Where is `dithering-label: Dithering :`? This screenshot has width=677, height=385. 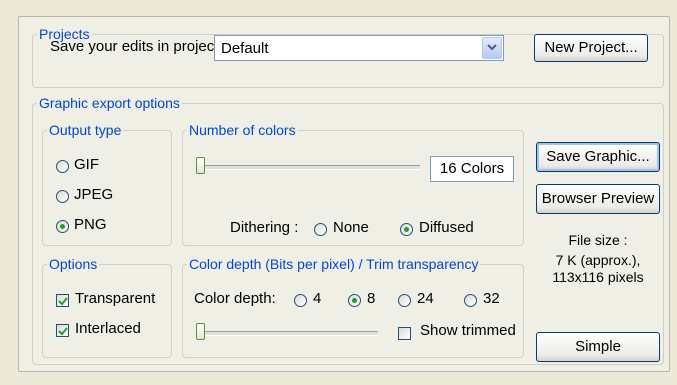 dithering-label: Dithering : is located at coordinates (264, 227).